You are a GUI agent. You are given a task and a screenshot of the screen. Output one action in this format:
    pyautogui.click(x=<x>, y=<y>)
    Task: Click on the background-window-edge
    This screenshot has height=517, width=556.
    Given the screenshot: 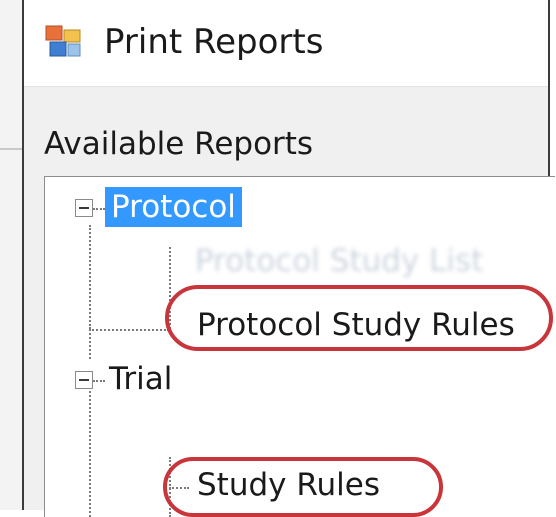 What is the action you would take?
    pyautogui.click(x=11, y=255)
    